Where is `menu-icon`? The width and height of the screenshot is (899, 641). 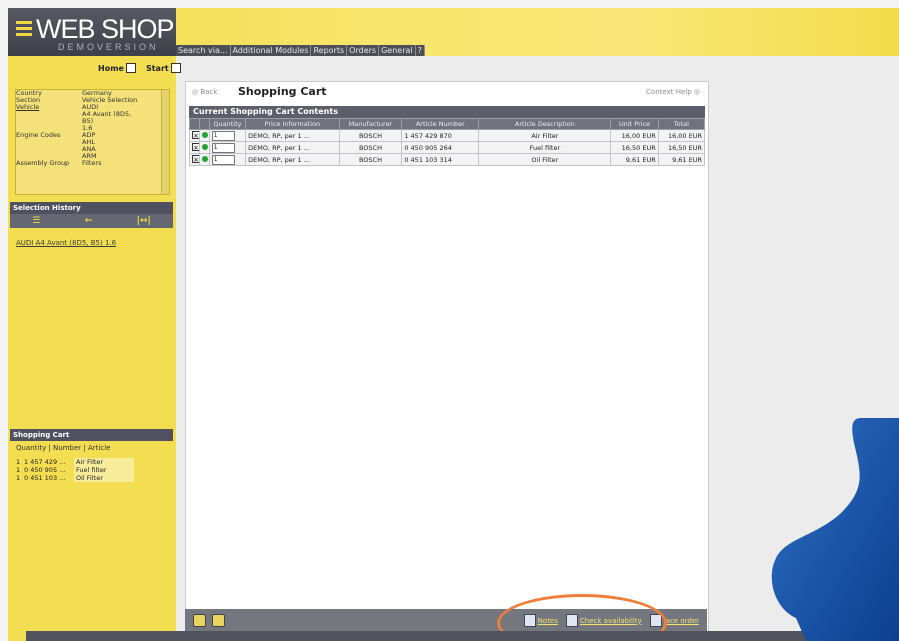
menu-icon is located at coordinates (24, 28).